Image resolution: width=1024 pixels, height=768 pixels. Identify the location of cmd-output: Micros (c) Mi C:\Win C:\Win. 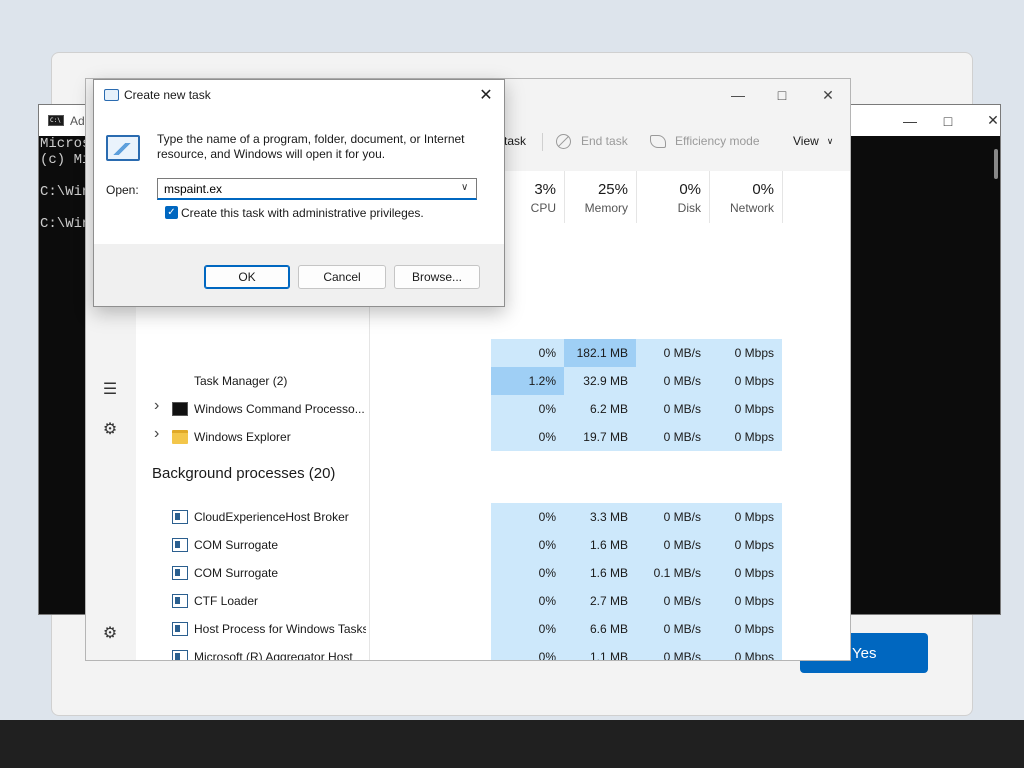
(65, 184).